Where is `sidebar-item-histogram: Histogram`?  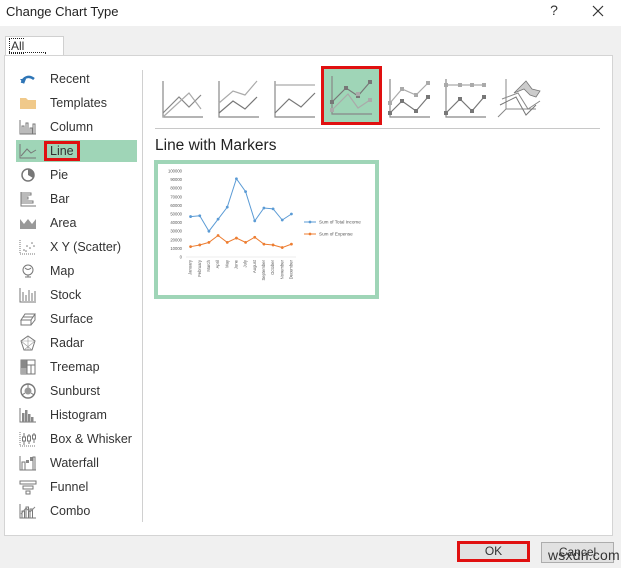
sidebar-item-histogram: Histogram is located at coordinates (76, 415).